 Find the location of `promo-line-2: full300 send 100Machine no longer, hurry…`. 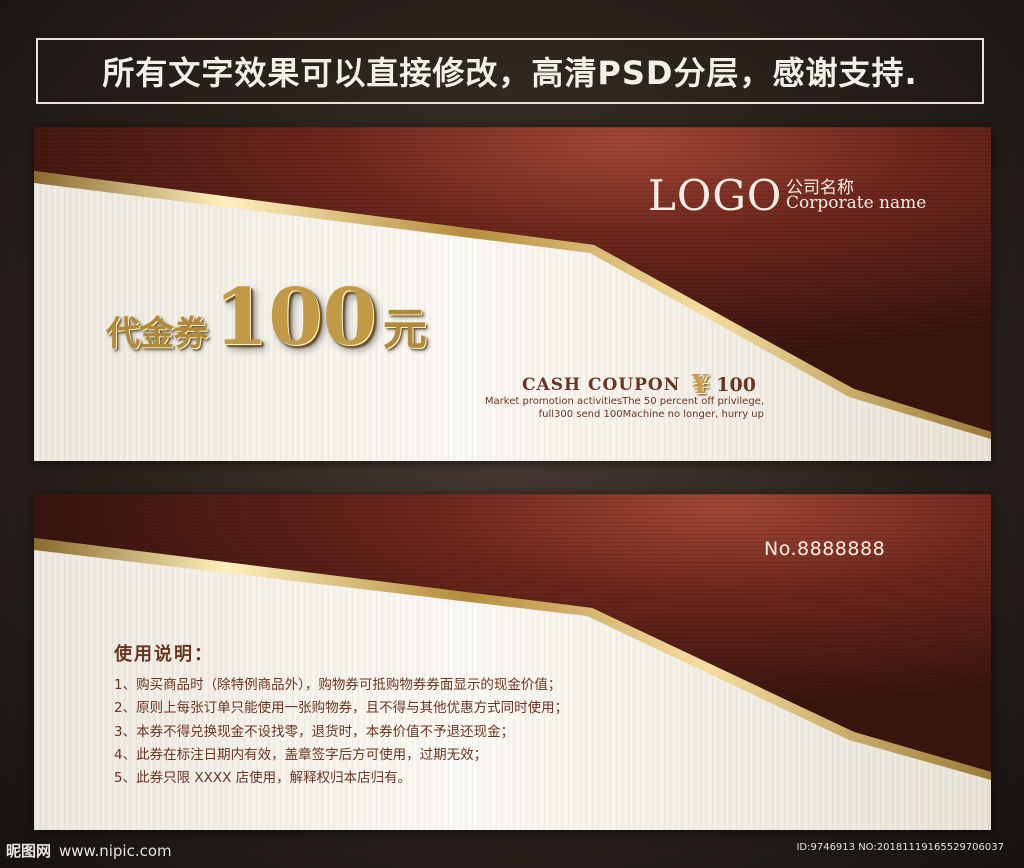

promo-line-2: full300 send 100Machine no longer, hurry… is located at coordinates (651, 414).